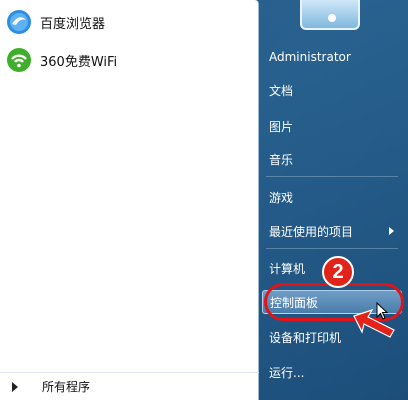  Describe the element at coordinates (338, 272) in the screenshot. I see `step-number-badge: 2` at that location.